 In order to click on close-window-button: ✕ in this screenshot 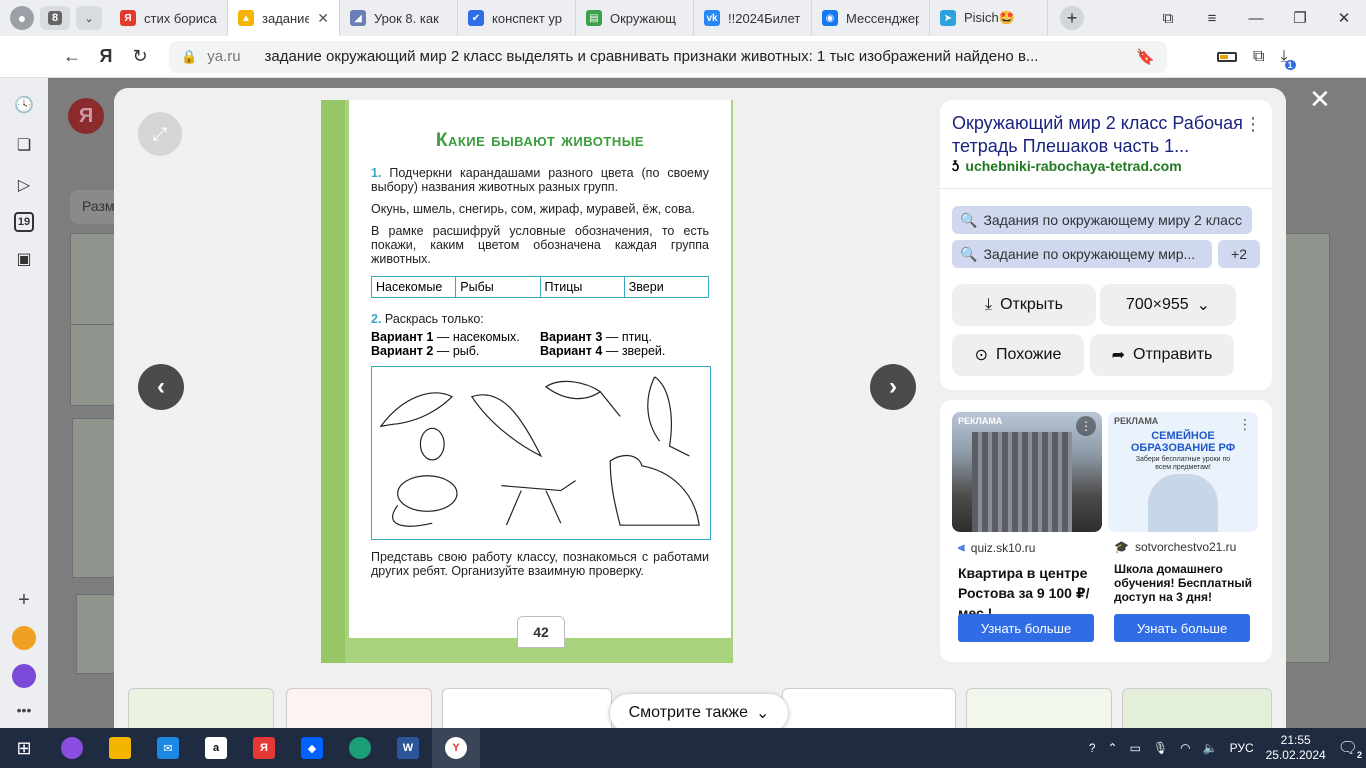, I will do `click(1344, 18)`.